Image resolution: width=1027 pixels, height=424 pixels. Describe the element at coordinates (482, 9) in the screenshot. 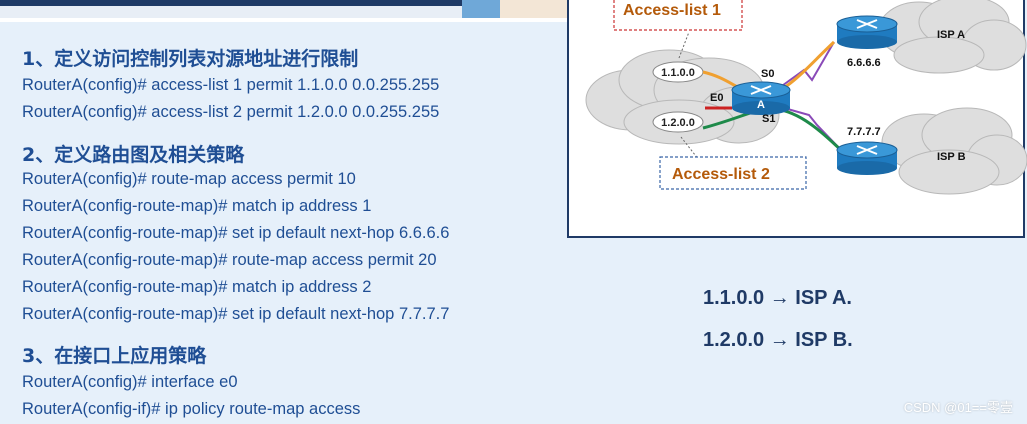

I see `top-accent-block` at that location.